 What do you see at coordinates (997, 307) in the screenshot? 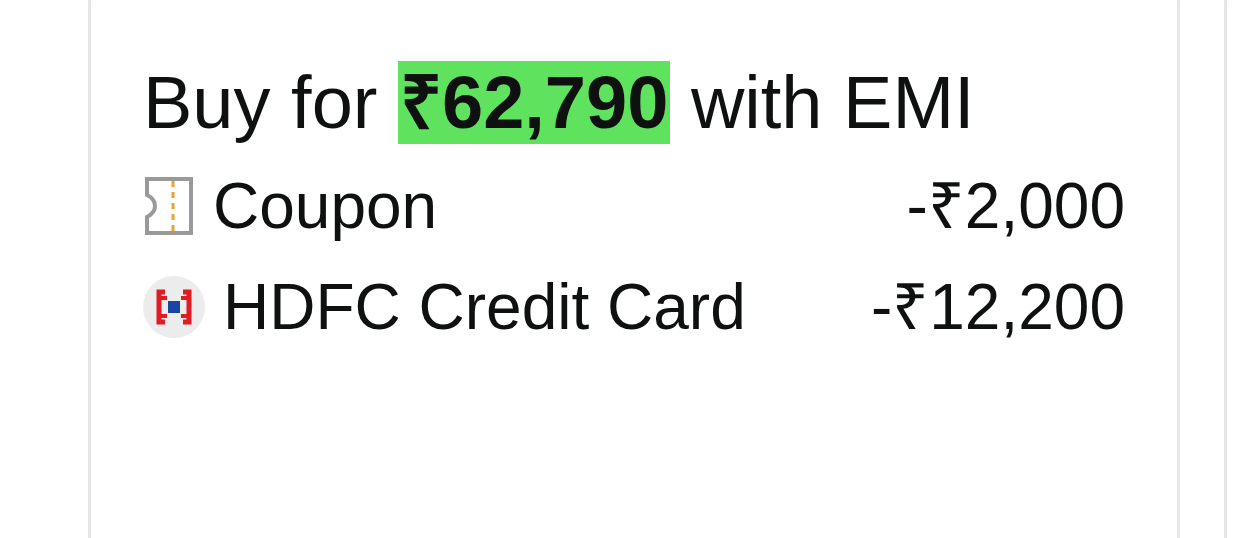
I see `discount-amount: -₹12,200` at bounding box center [997, 307].